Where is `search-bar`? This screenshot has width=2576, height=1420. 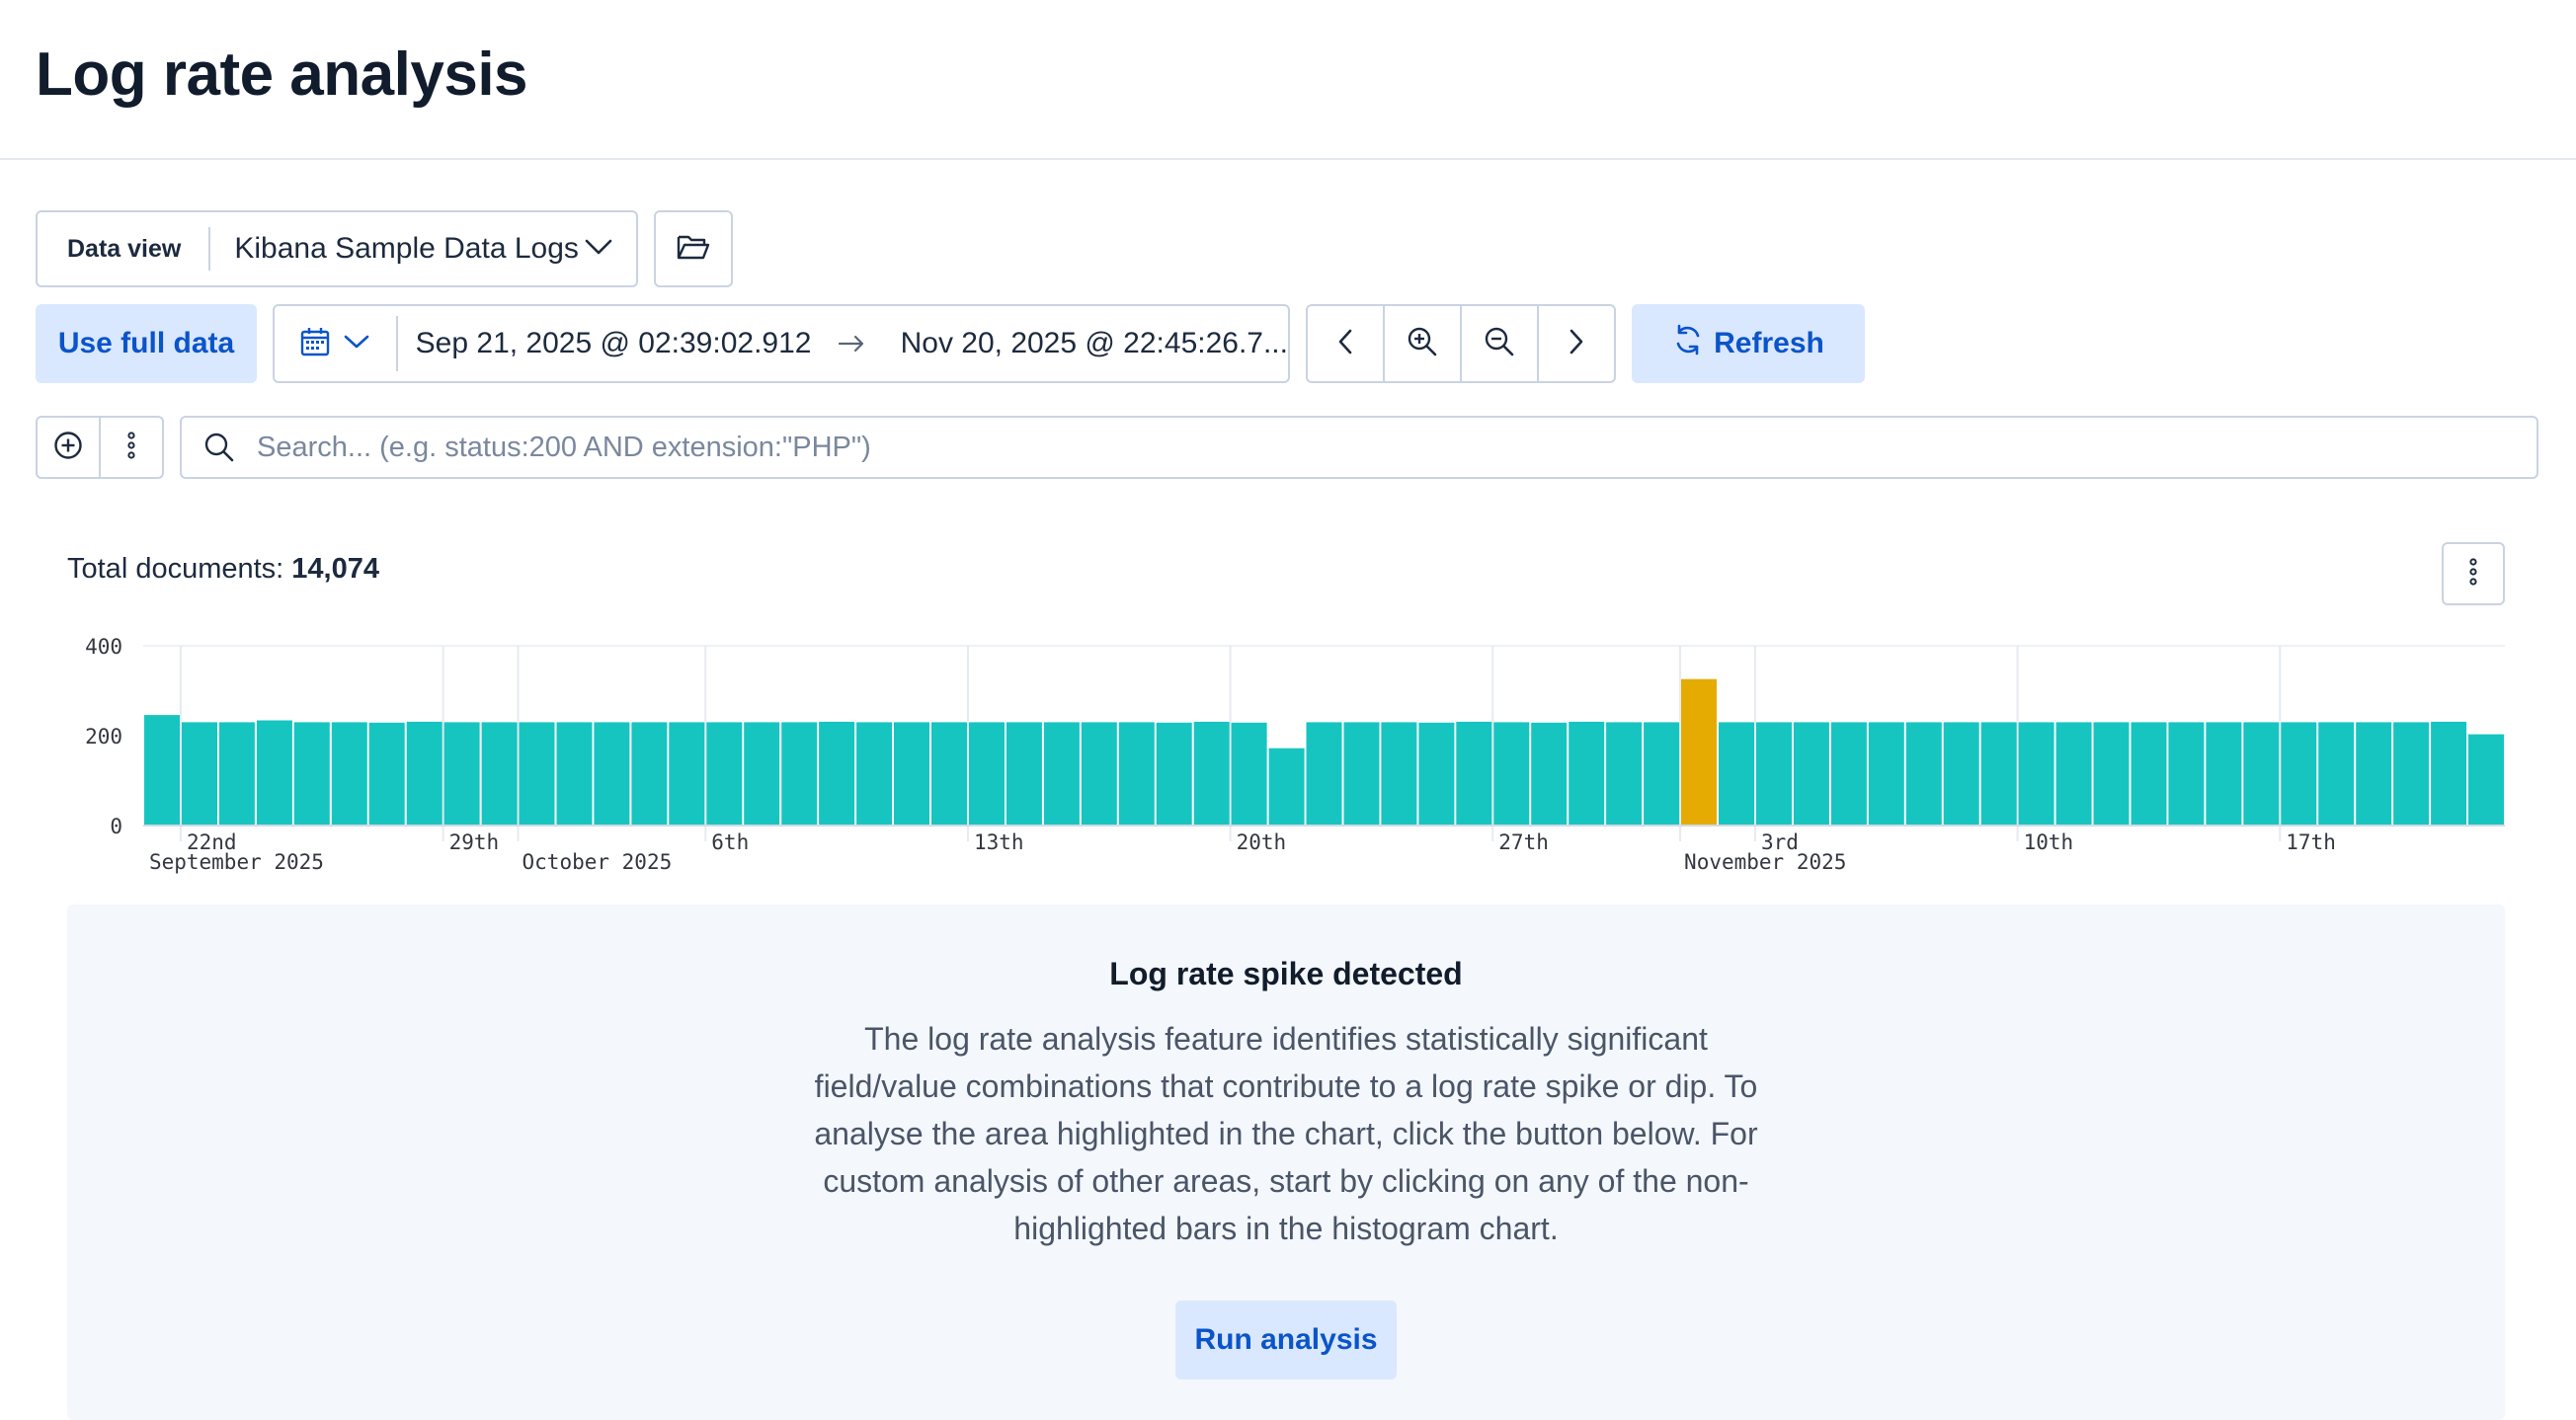
search-bar is located at coordinates (1359, 447).